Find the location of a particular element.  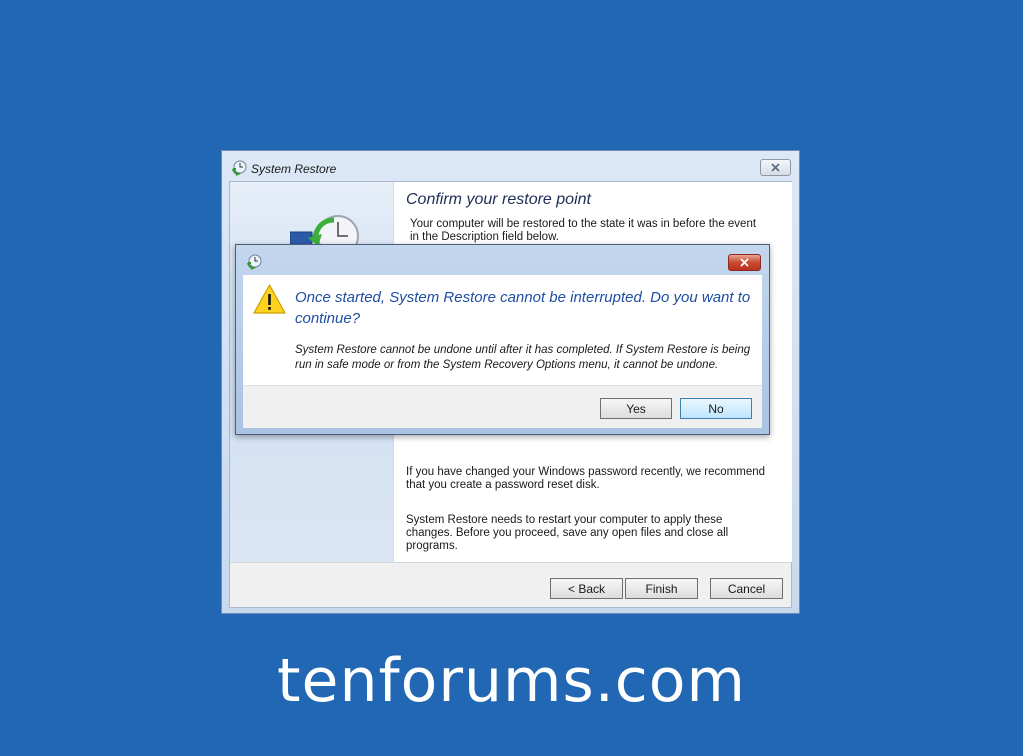

warning-icon is located at coordinates (269, 299).